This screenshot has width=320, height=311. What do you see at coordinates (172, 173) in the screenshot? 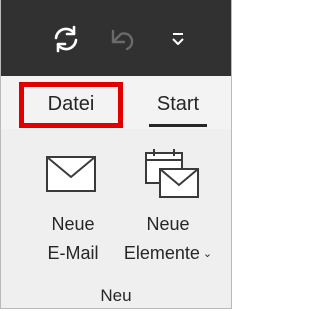
I see `calendar-envelope-icon` at bounding box center [172, 173].